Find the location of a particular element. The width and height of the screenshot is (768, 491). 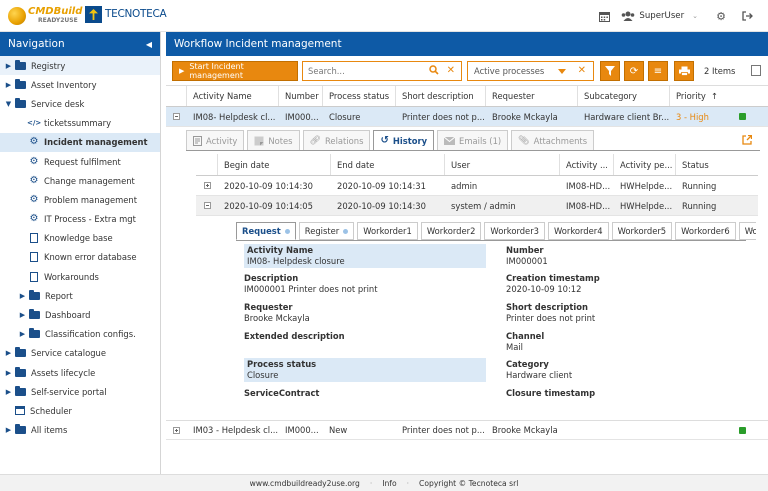

column-header-end-date: End date is located at coordinates (388, 164).